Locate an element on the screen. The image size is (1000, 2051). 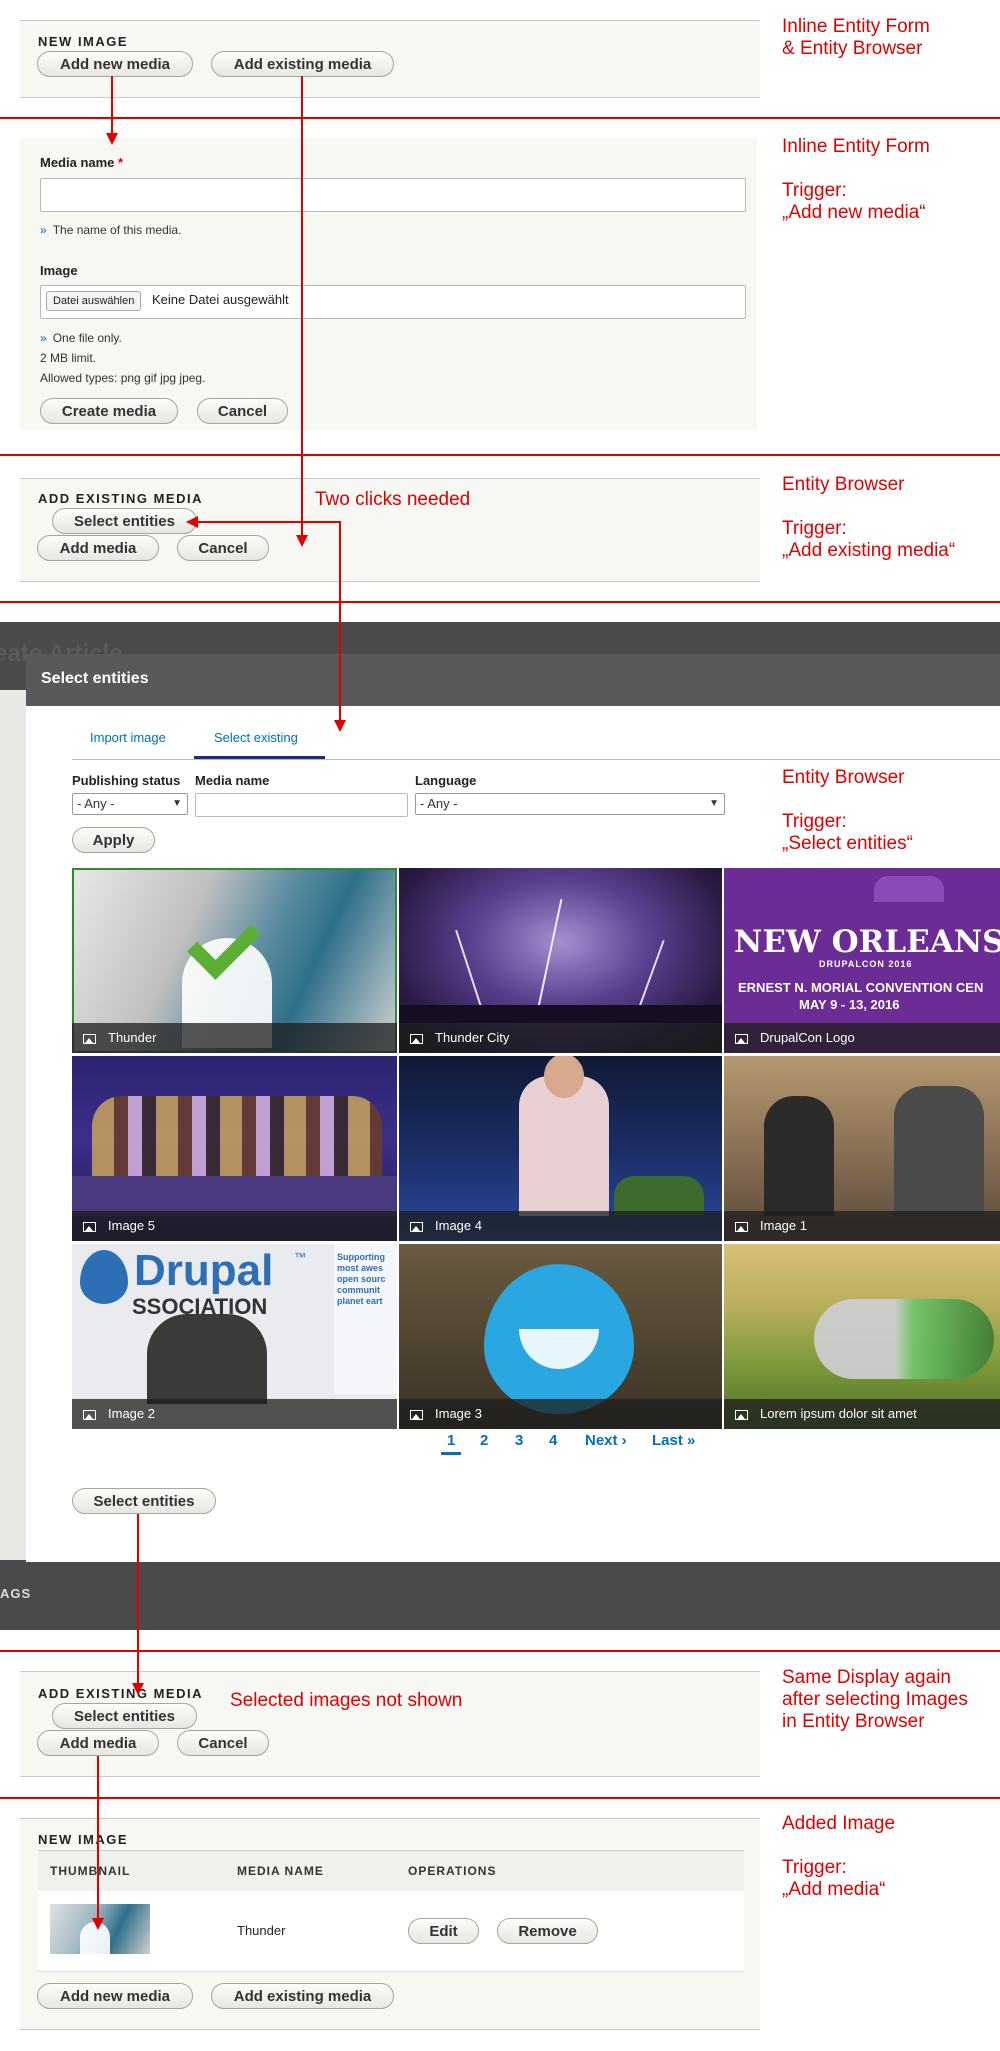
pager-page-3: 3 is located at coordinates (519, 1440).